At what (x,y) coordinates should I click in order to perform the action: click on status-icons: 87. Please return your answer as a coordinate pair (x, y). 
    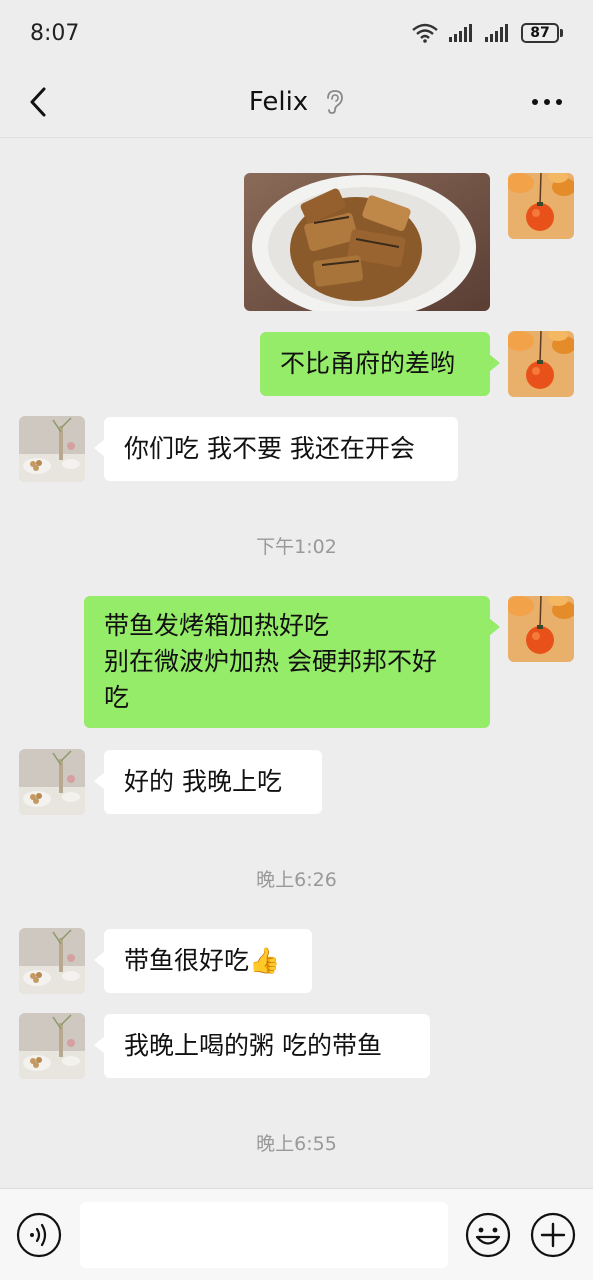
    Looking at the image, I should click on (487, 33).